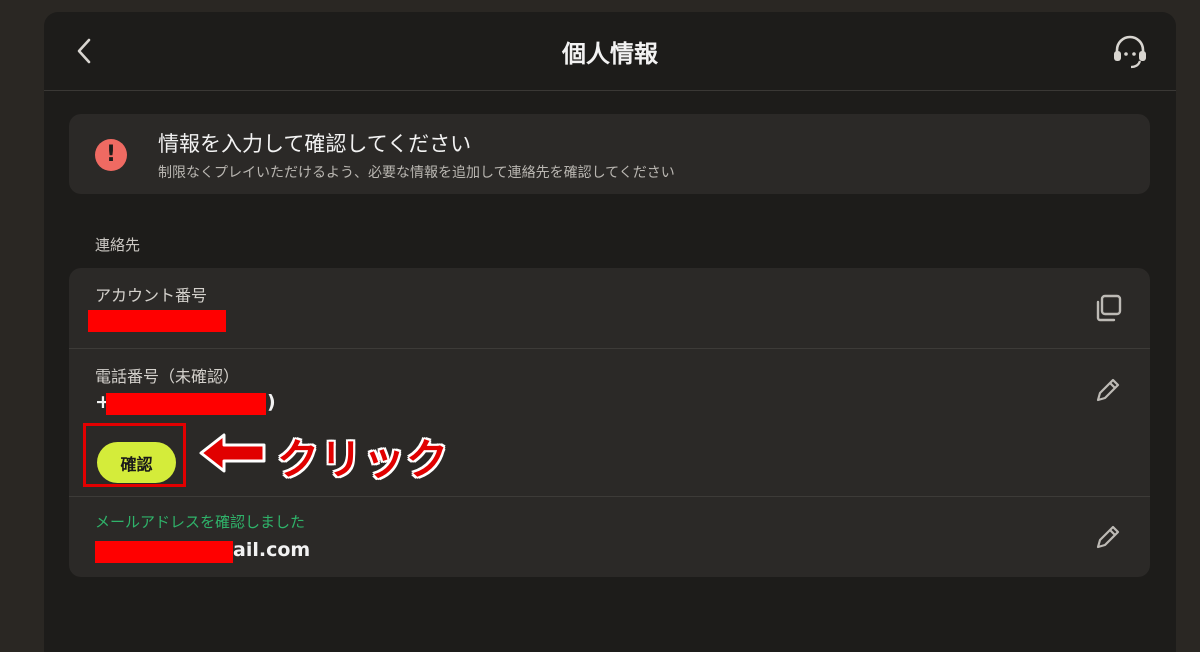 Image resolution: width=1200 pixels, height=652 pixels. I want to click on email-verified-status: メールアドレスを確認しました, so click(200, 522).